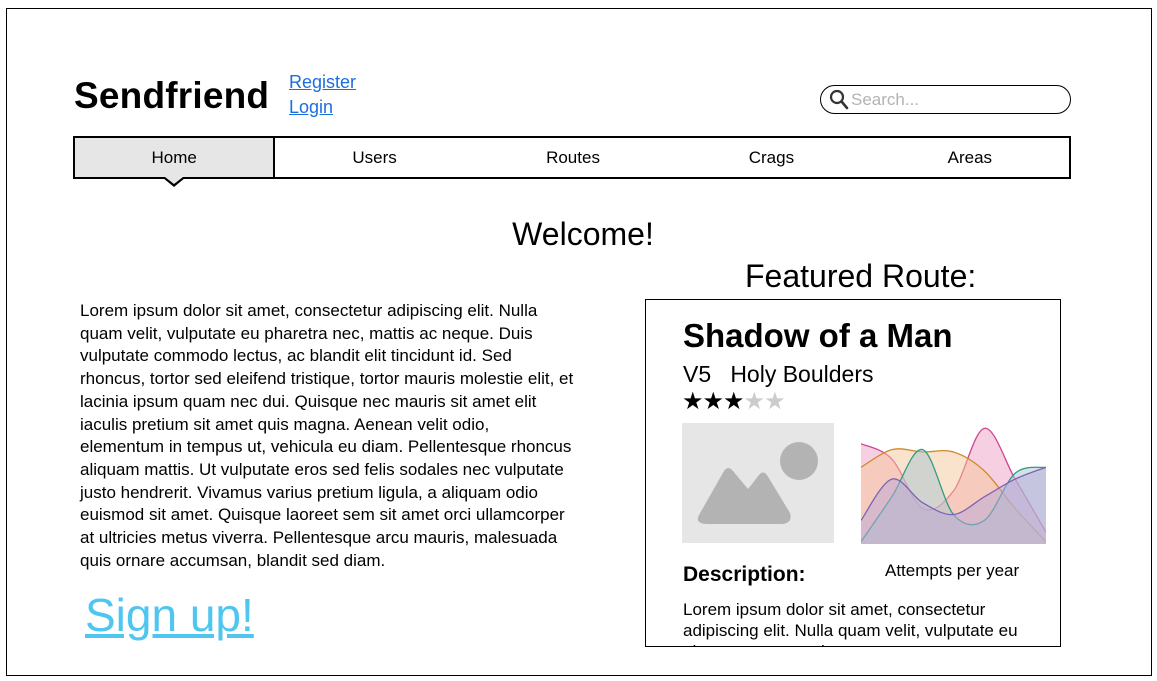 The image size is (1157, 681). Describe the element at coordinates (322, 82) in the screenshot. I see `register-link: Register` at that location.